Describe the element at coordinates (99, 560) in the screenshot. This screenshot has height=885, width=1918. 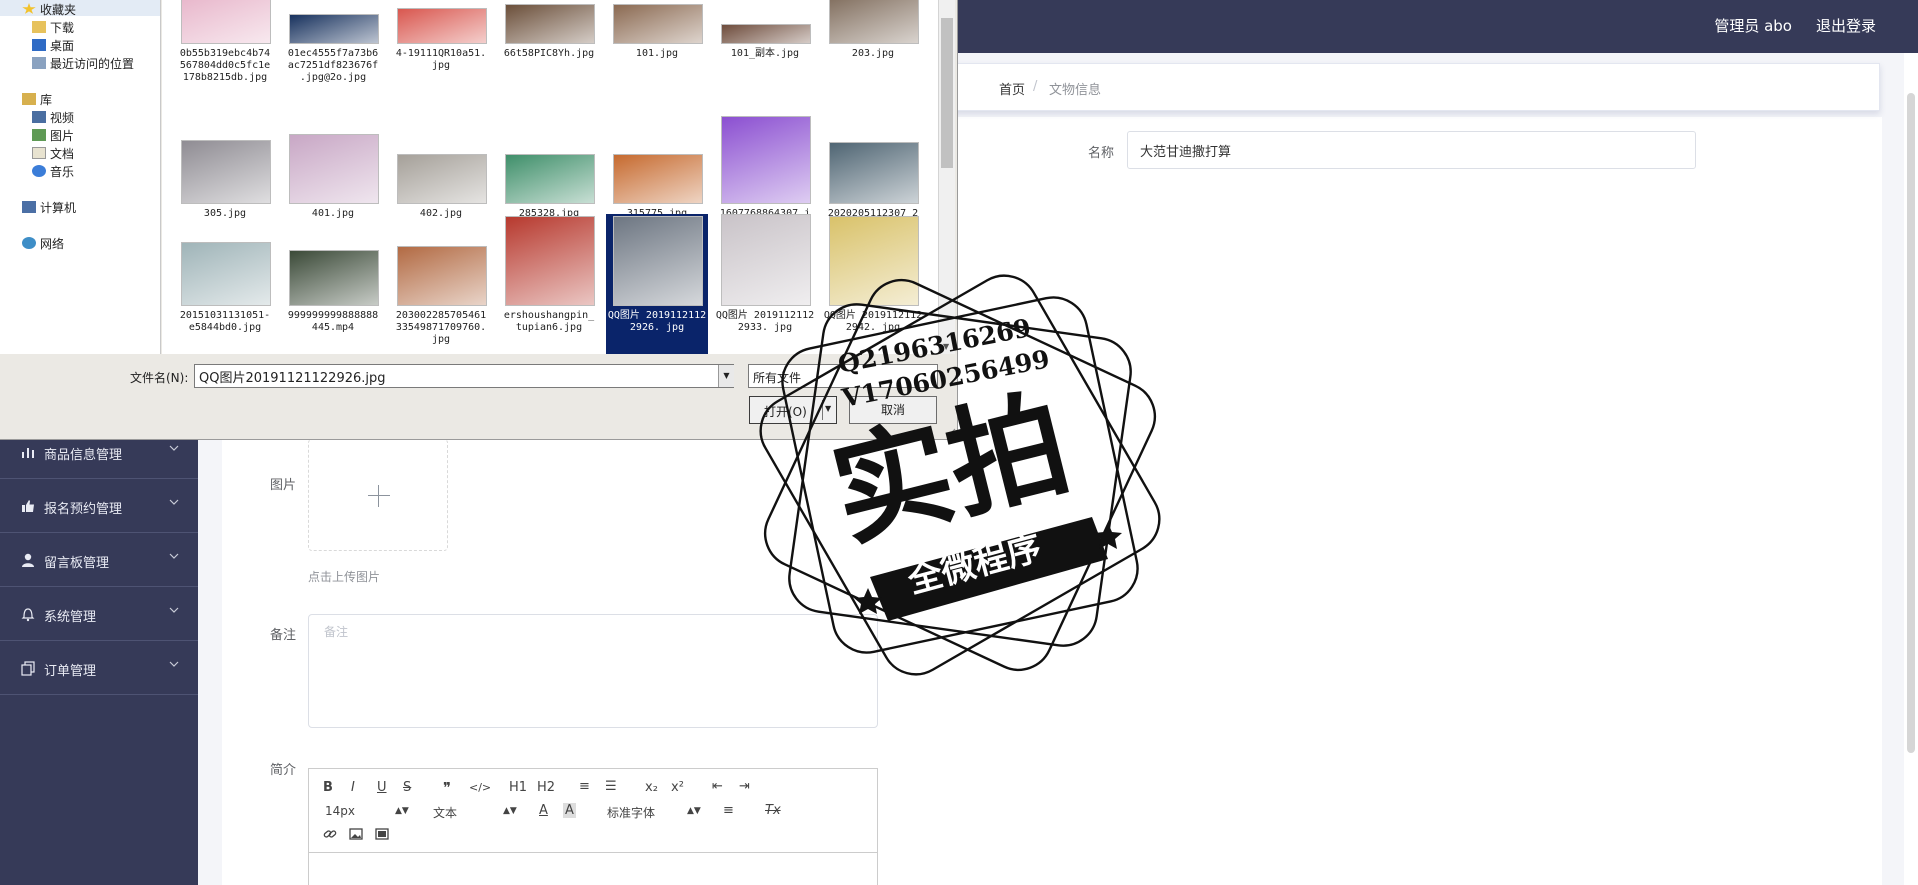
I see `sidebar-item-messages: 留言板管理` at that location.